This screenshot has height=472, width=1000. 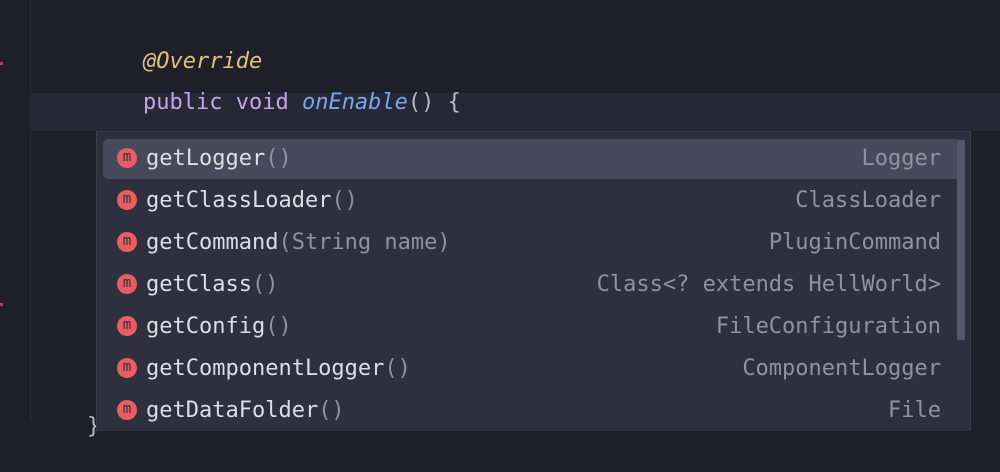 I want to click on completion-return-type: Logger, so click(x=901, y=158).